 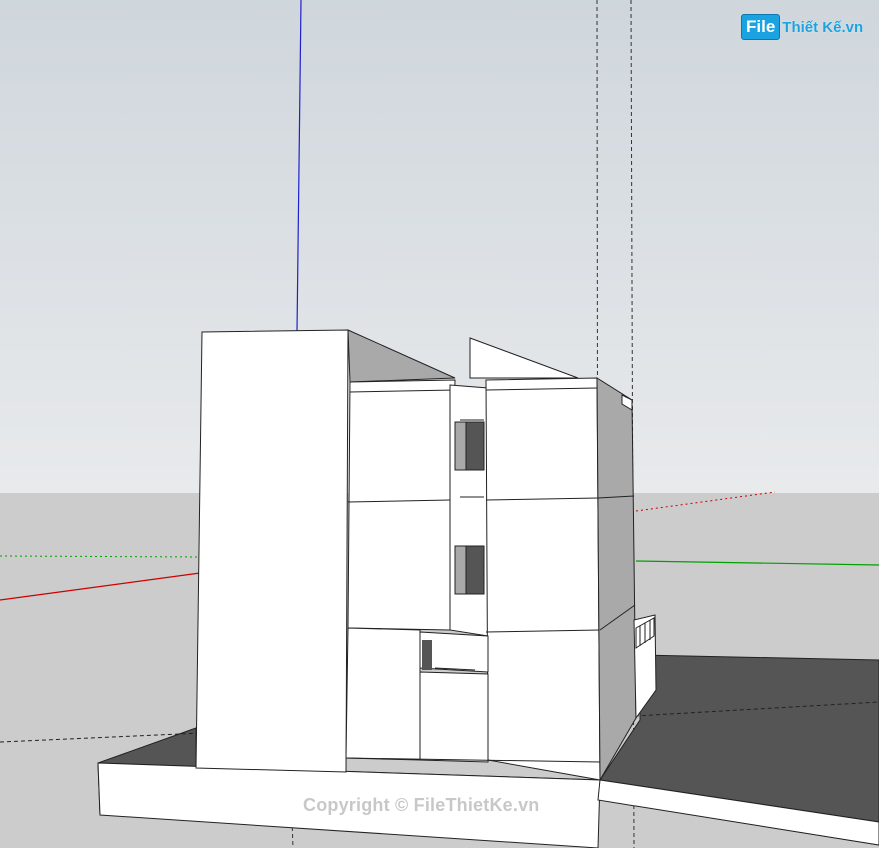 I want to click on right-side-face, so click(x=616, y=579).